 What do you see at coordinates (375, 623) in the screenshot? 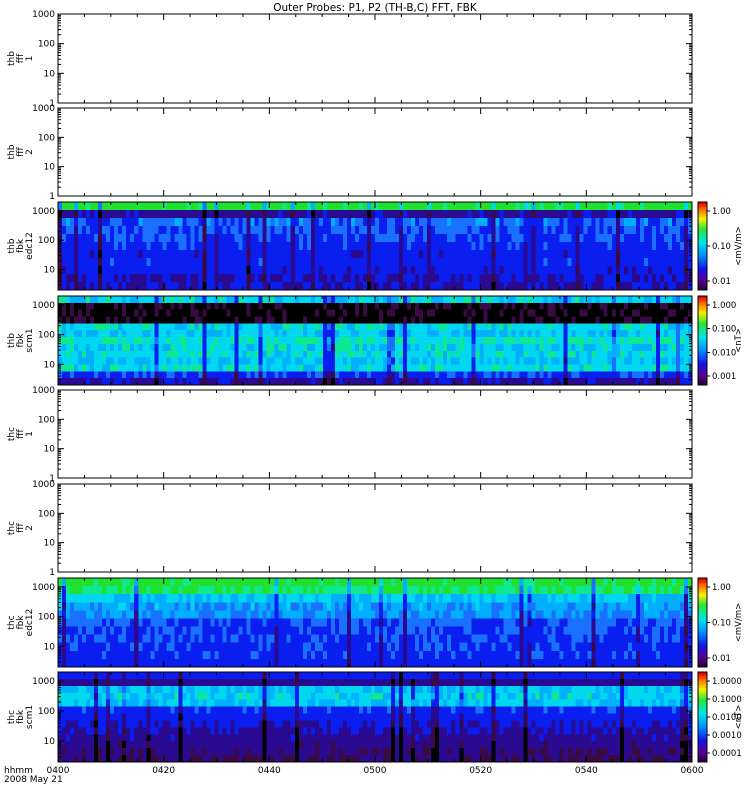
I see `panel-thc-fbk-edc12: 1.000.100.01<mV/m>100010010thcfbkedc12` at bounding box center [375, 623].